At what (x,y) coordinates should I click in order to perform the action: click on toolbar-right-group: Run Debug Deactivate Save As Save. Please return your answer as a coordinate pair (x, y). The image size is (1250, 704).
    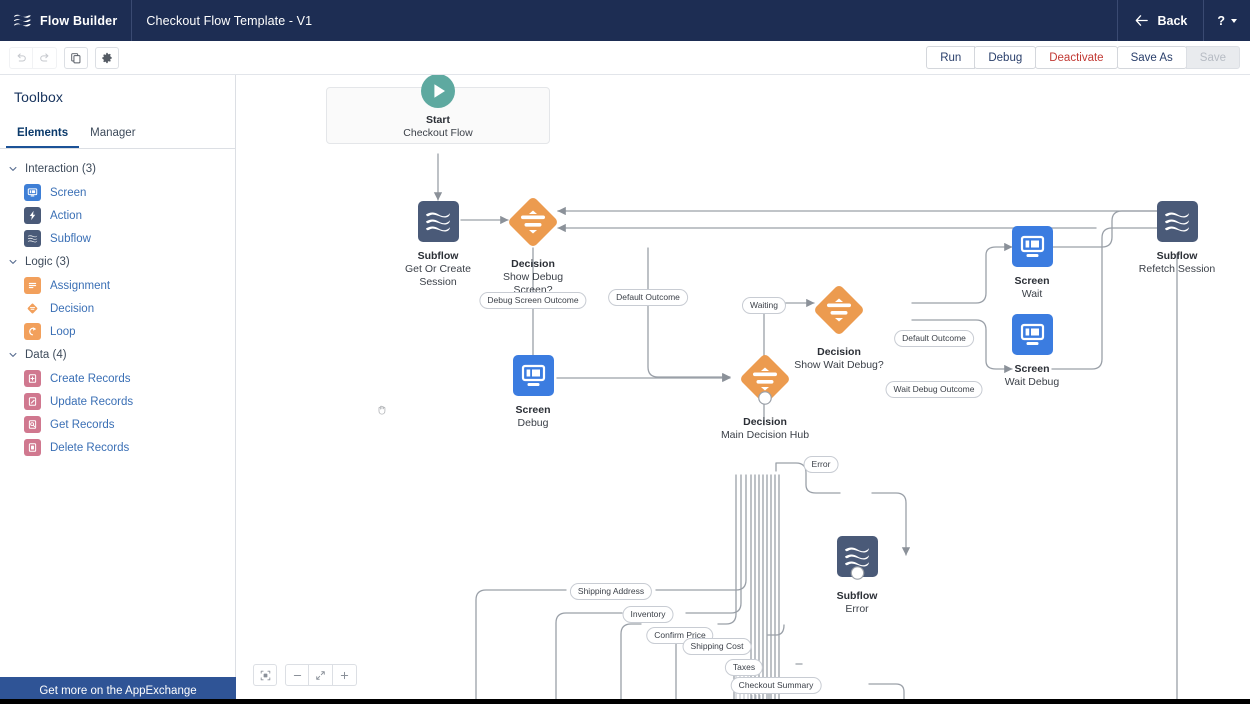
    Looking at the image, I should click on (1088, 57).